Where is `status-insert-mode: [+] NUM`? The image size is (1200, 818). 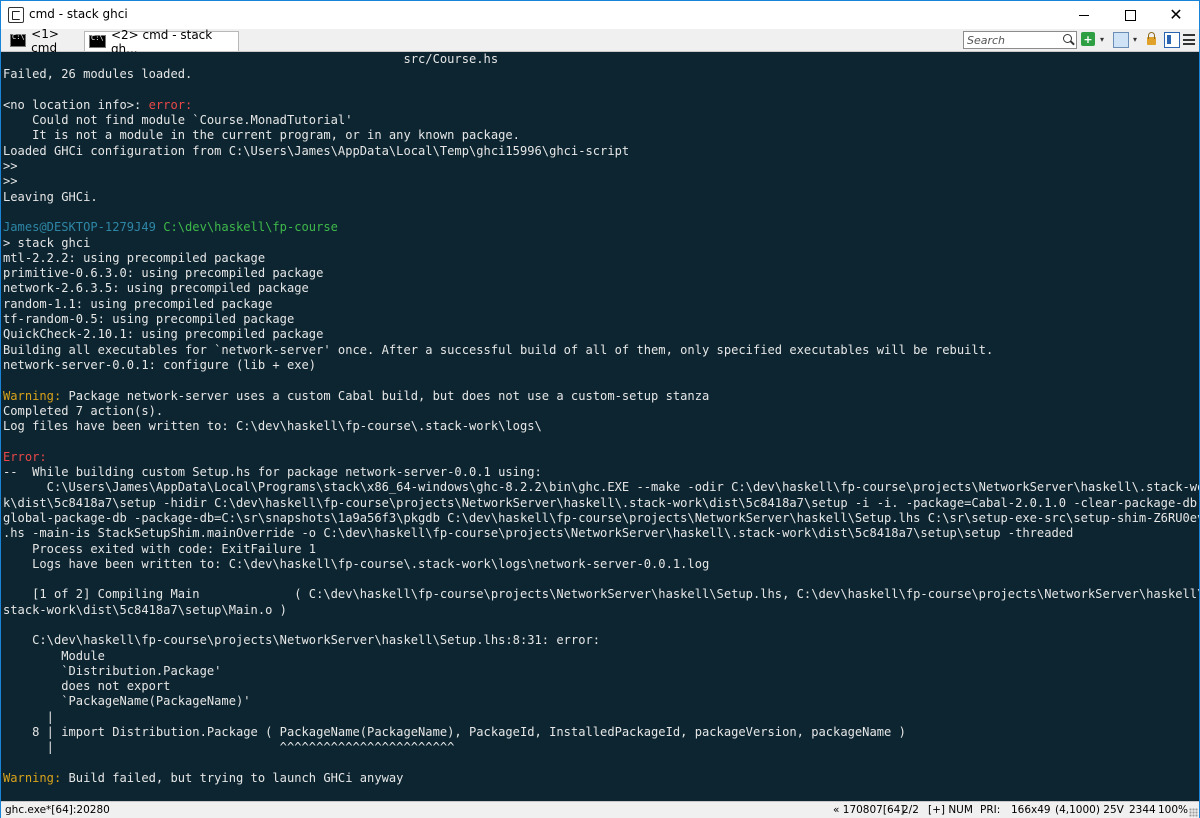
status-insert-mode: [+] NUM is located at coordinates (950, 810).